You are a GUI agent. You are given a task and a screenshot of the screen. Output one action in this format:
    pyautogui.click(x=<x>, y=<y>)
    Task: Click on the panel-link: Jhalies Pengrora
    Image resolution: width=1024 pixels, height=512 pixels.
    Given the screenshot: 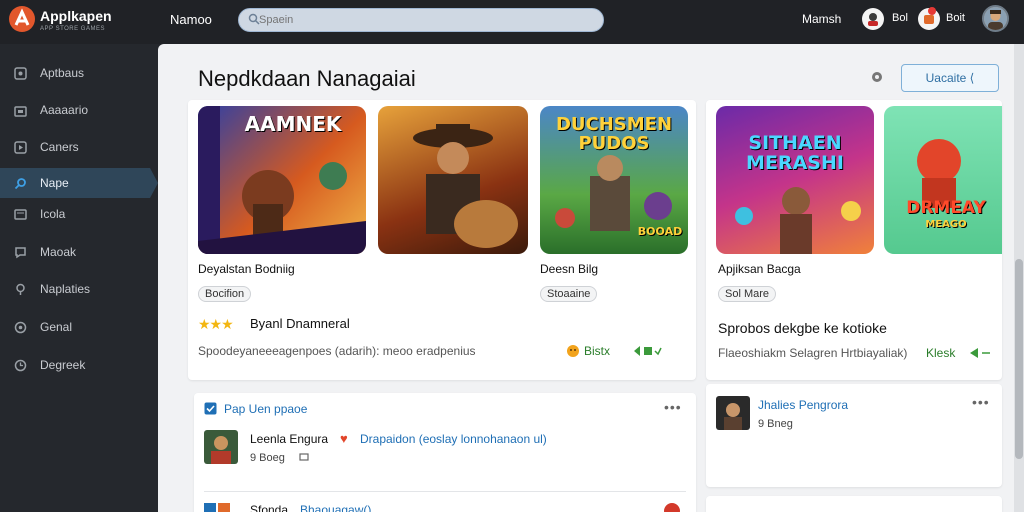 What is the action you would take?
    pyautogui.click(x=803, y=405)
    